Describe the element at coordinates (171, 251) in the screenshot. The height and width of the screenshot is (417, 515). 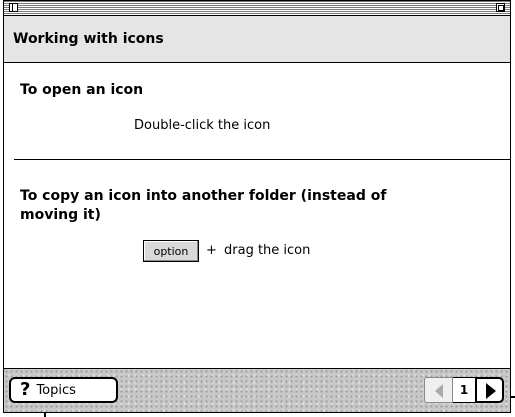
I see `option-key-icon: option` at that location.